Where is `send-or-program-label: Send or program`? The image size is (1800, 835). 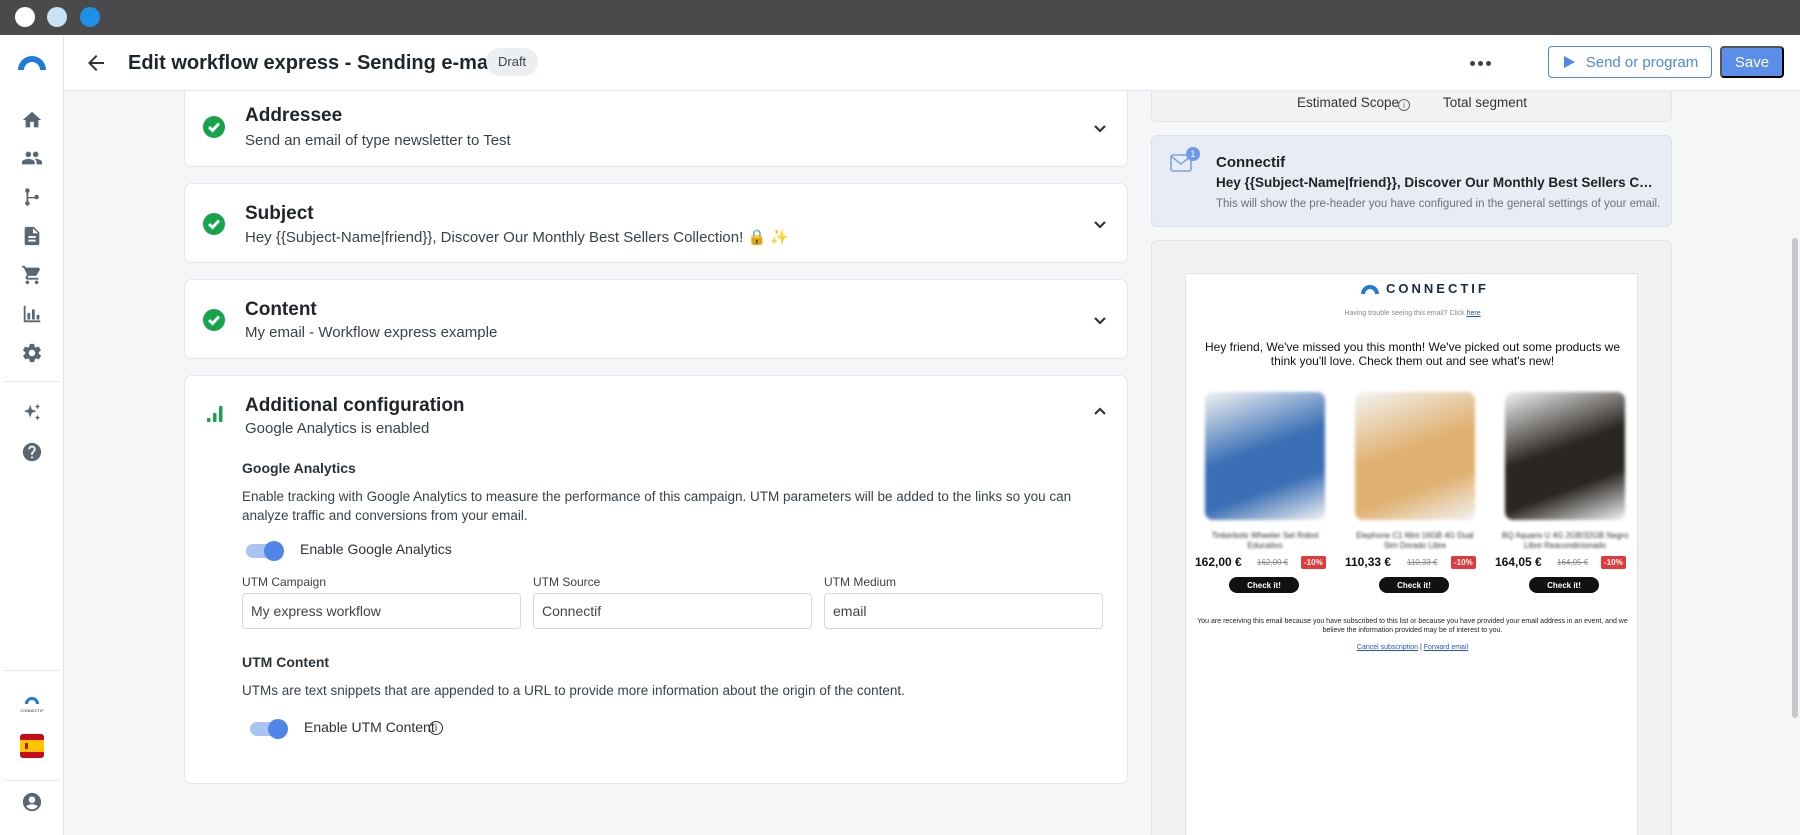 send-or-program-label: Send or program is located at coordinates (1642, 62).